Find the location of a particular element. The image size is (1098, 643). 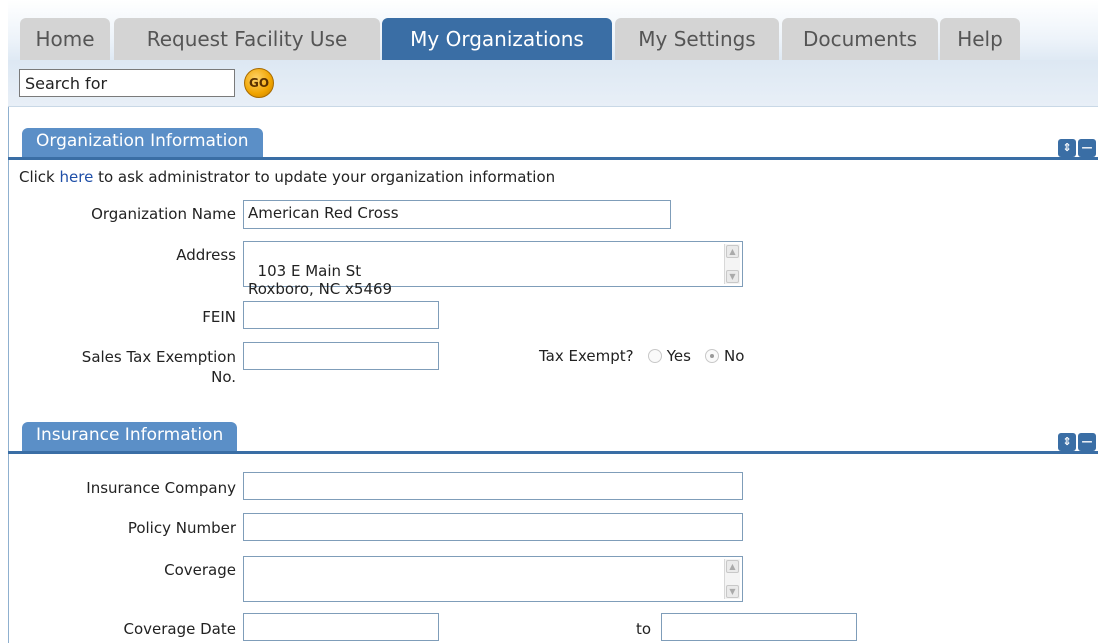

tax-exempt-no-label: No is located at coordinates (734, 356).